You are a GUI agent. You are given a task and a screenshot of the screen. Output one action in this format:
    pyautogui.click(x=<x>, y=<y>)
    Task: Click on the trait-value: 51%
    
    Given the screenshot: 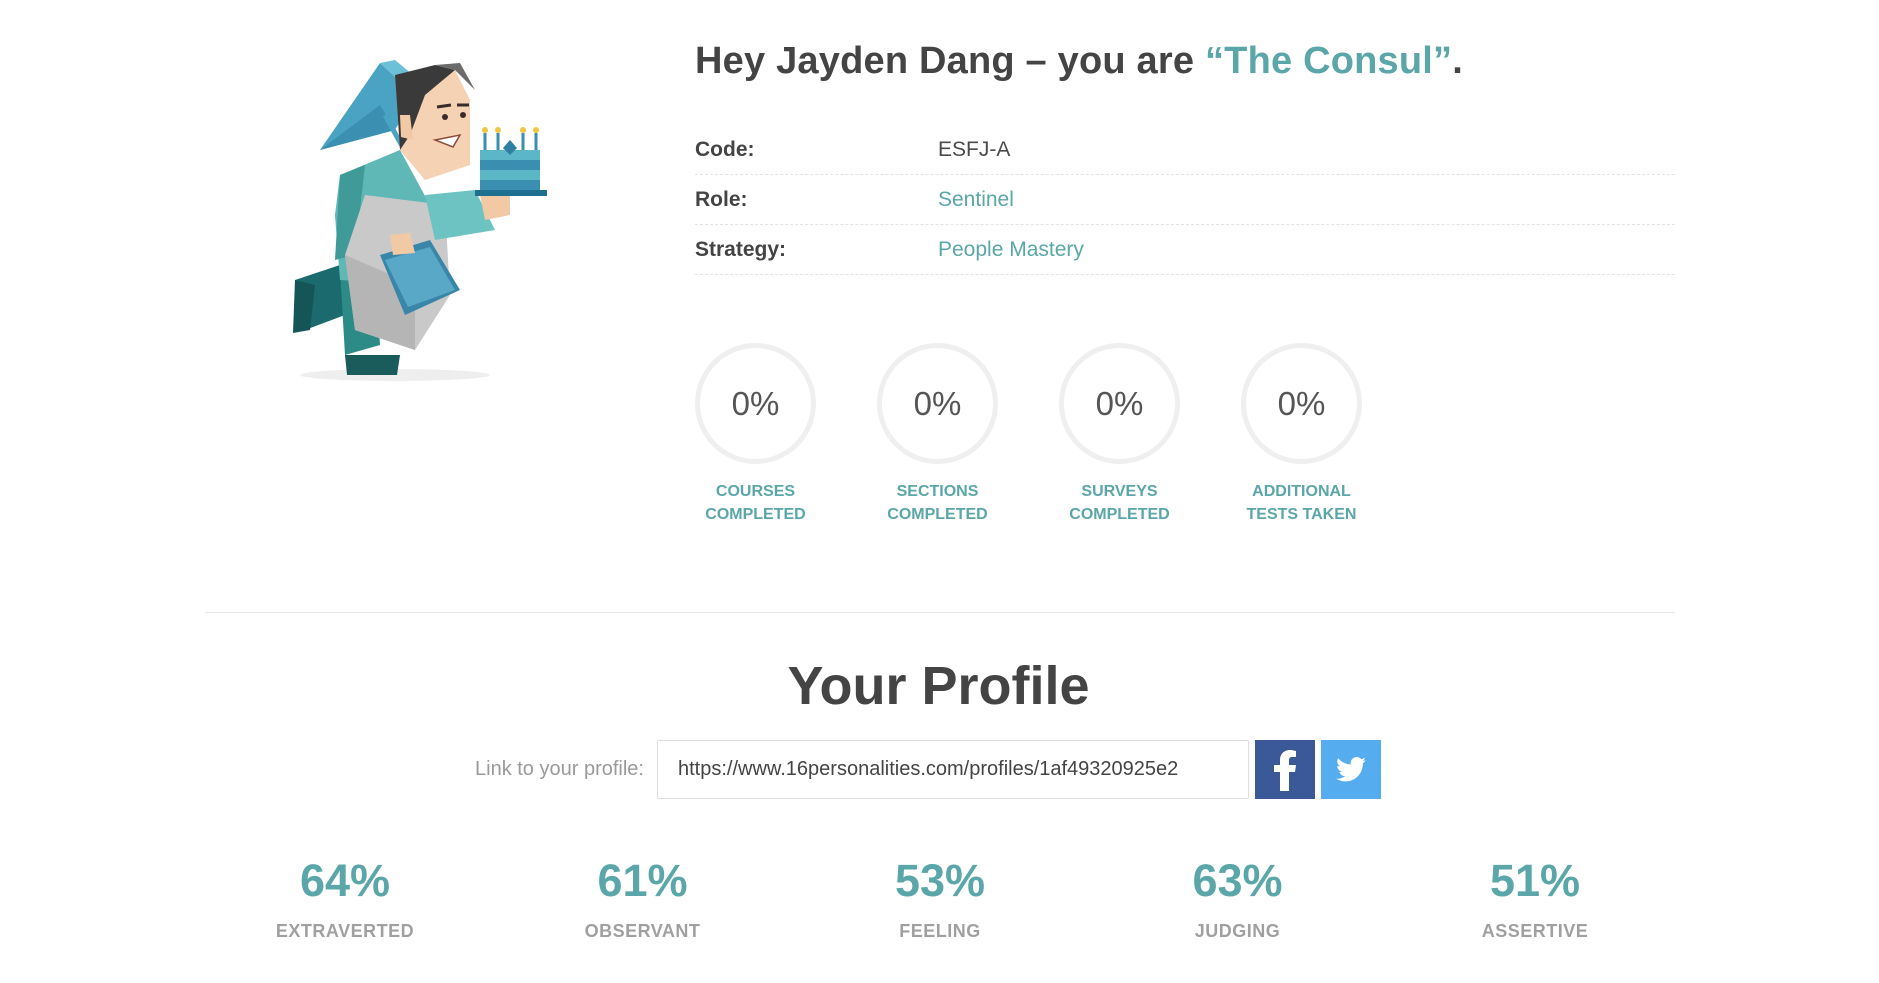 What is the action you would take?
    pyautogui.click(x=1535, y=880)
    